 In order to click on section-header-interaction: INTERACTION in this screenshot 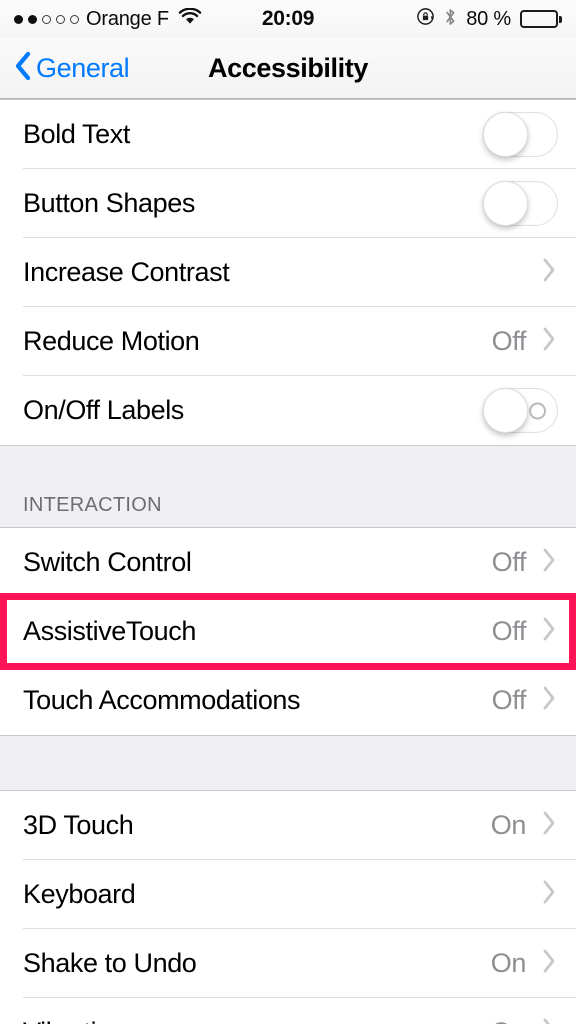, I will do `click(288, 486)`.